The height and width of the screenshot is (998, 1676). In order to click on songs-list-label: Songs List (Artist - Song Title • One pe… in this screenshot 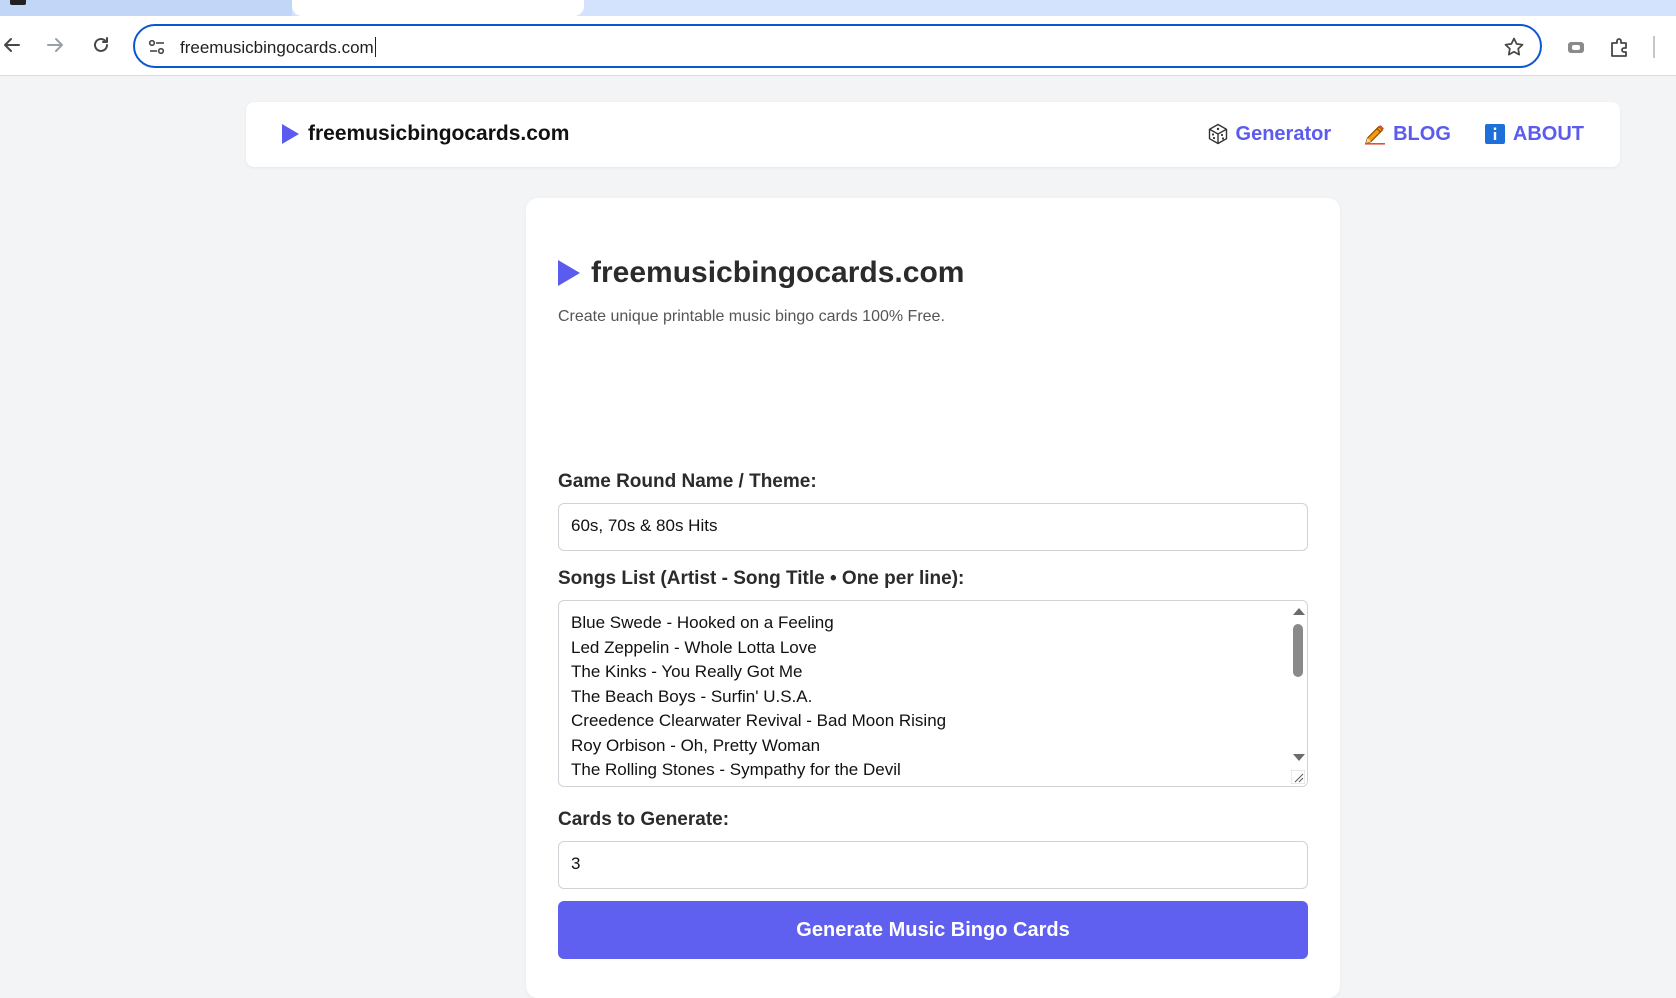, I will do `click(761, 578)`.